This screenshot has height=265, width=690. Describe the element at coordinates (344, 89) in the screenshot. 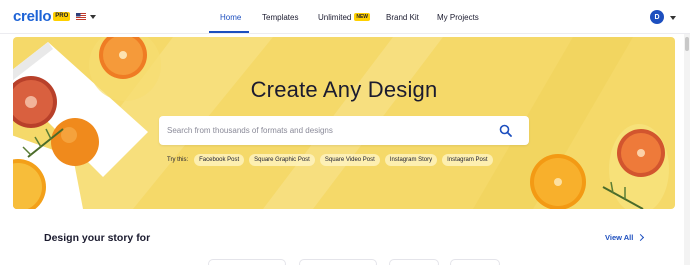

I see `hero-title: Create Any Design` at that location.